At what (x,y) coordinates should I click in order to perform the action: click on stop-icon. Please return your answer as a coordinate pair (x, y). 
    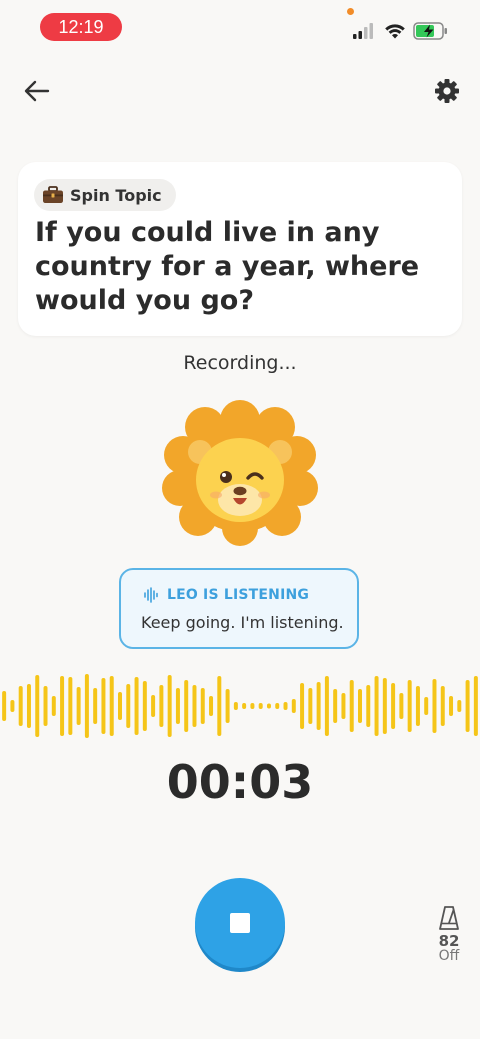
    Looking at the image, I should click on (240, 923).